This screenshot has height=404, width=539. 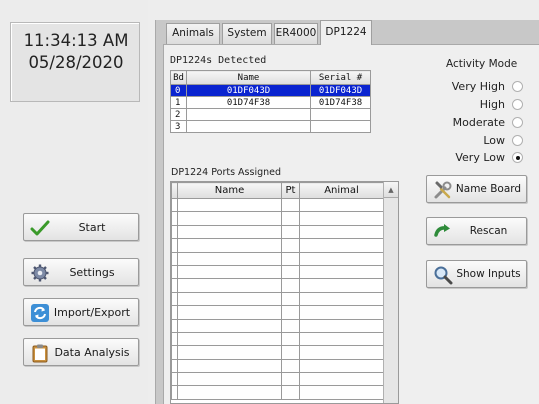 I want to click on radio-label: High, so click(x=492, y=104).